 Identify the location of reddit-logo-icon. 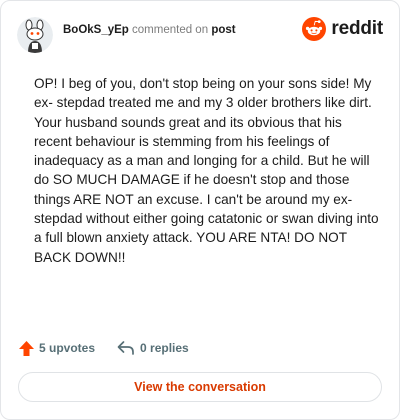
(314, 29).